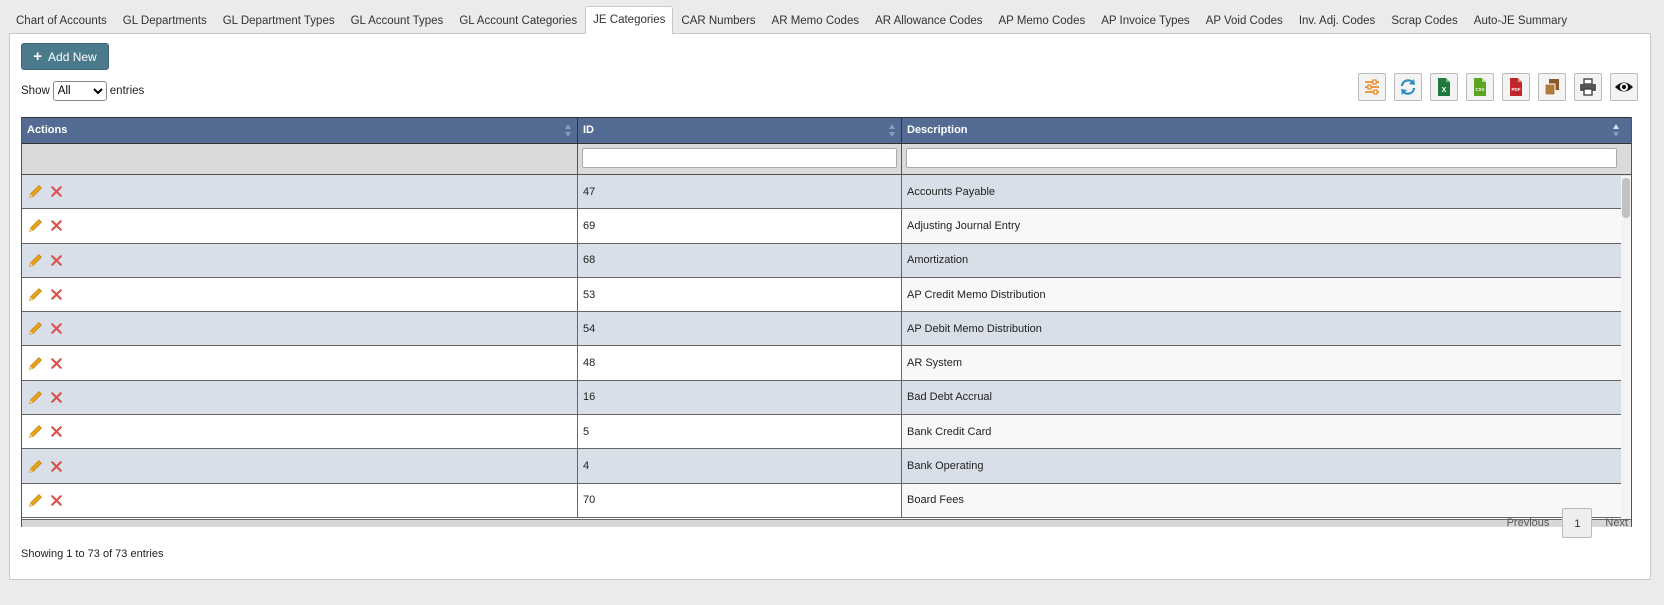  What do you see at coordinates (739, 158) in the screenshot?
I see `id-filter-input` at bounding box center [739, 158].